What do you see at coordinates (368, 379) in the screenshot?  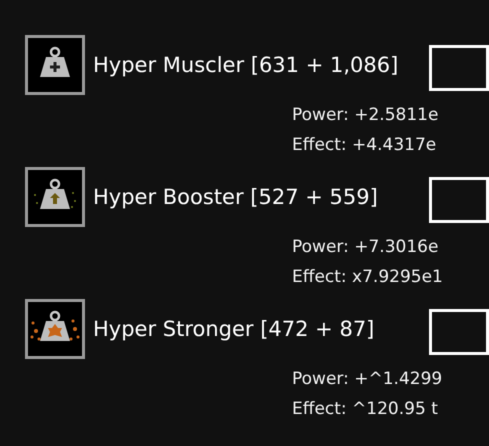 I see `power-text: Power: +^1.4299` at bounding box center [368, 379].